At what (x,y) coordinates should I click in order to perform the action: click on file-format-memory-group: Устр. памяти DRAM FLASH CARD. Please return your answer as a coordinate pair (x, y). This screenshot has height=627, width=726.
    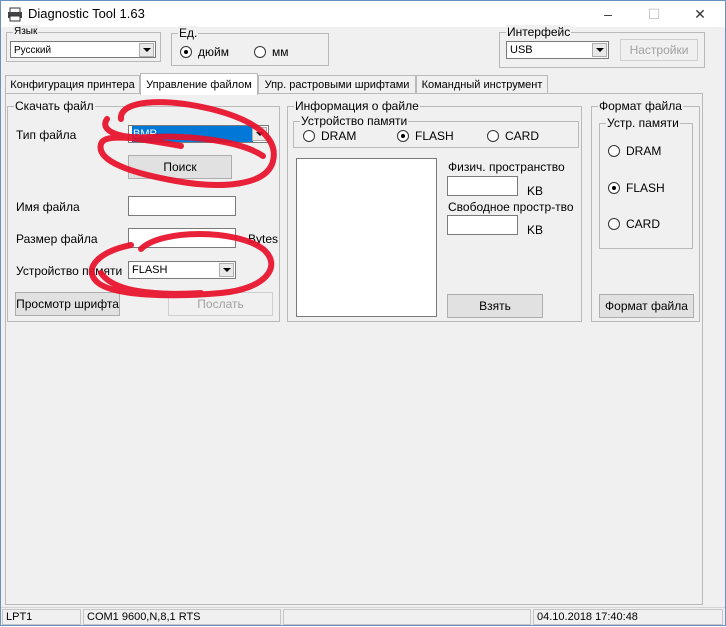
    Looking at the image, I should click on (646, 182).